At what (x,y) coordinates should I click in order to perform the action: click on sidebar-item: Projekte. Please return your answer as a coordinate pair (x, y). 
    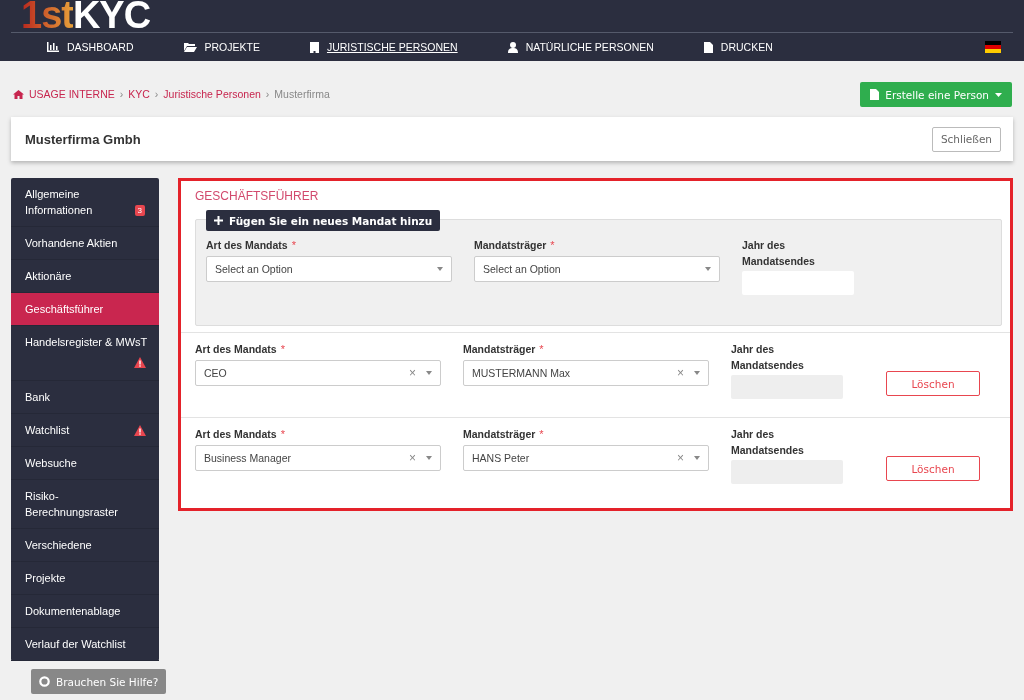
    Looking at the image, I should click on (85, 578).